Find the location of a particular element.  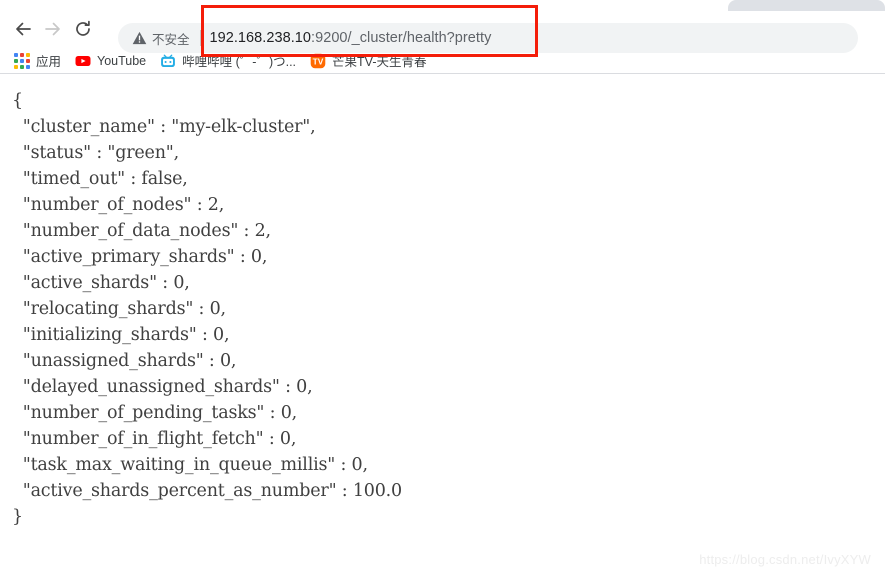

bookmark-apps: 应用 is located at coordinates (37, 61).